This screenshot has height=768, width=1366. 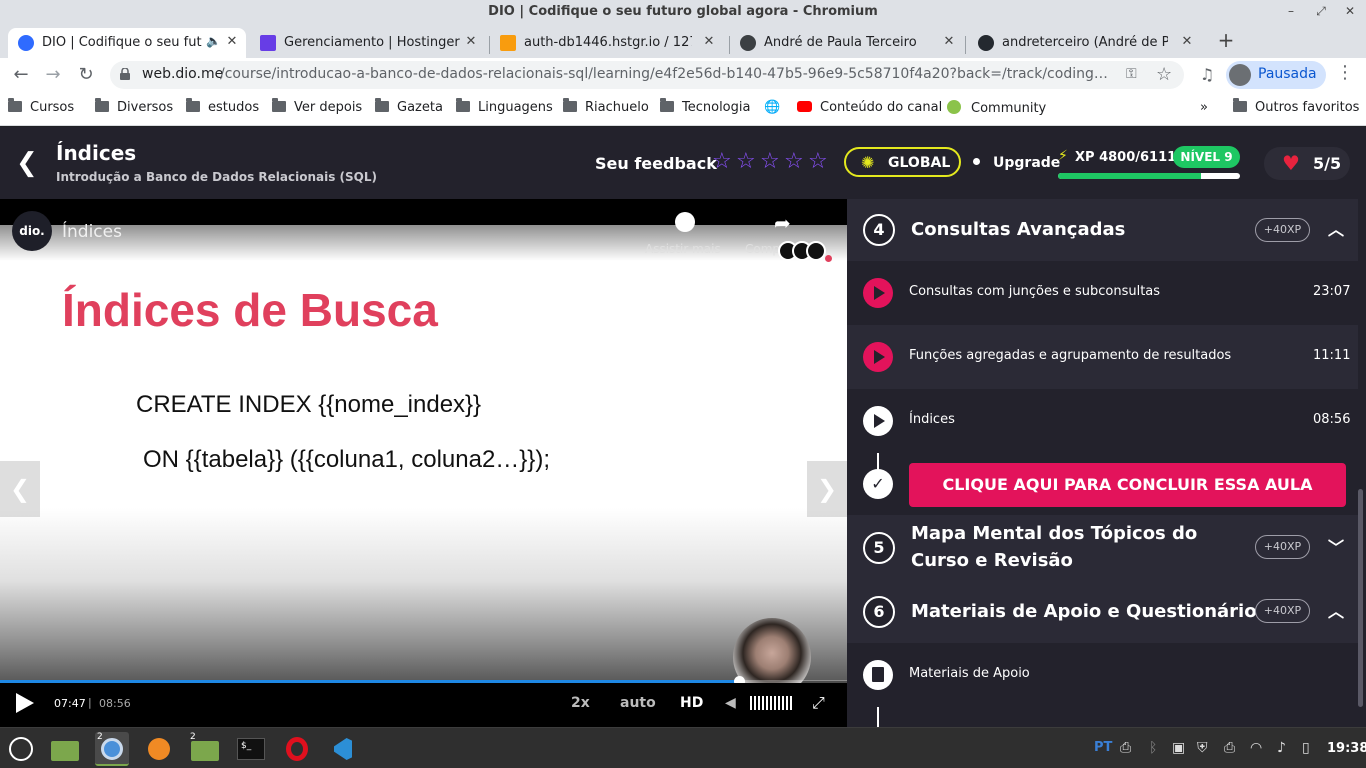 What do you see at coordinates (86, 75) in the screenshot?
I see `reload-button: ↻` at bounding box center [86, 75].